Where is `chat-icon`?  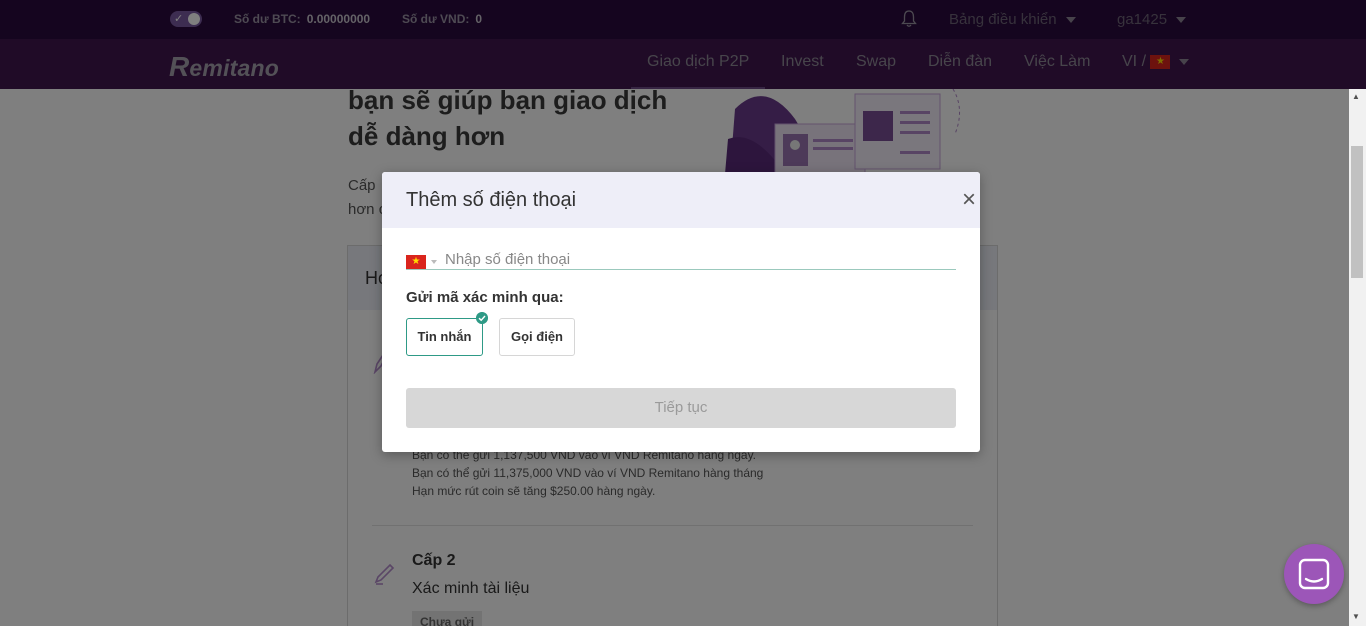
chat-icon is located at coordinates (1314, 574).